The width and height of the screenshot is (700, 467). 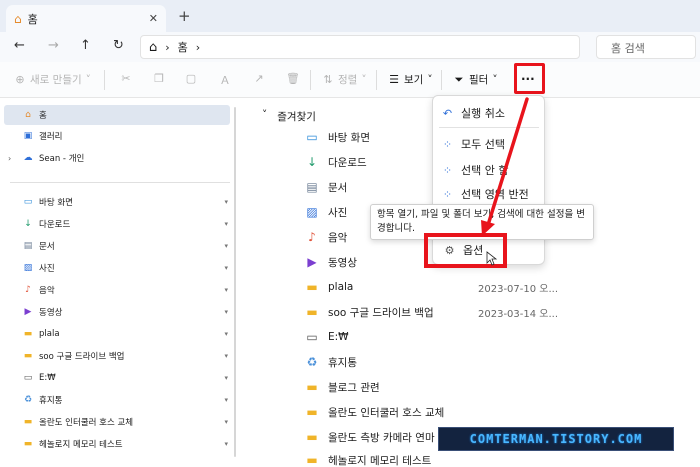 I want to click on item-name: soo 구글 드라이브 백업, so click(x=381, y=312).